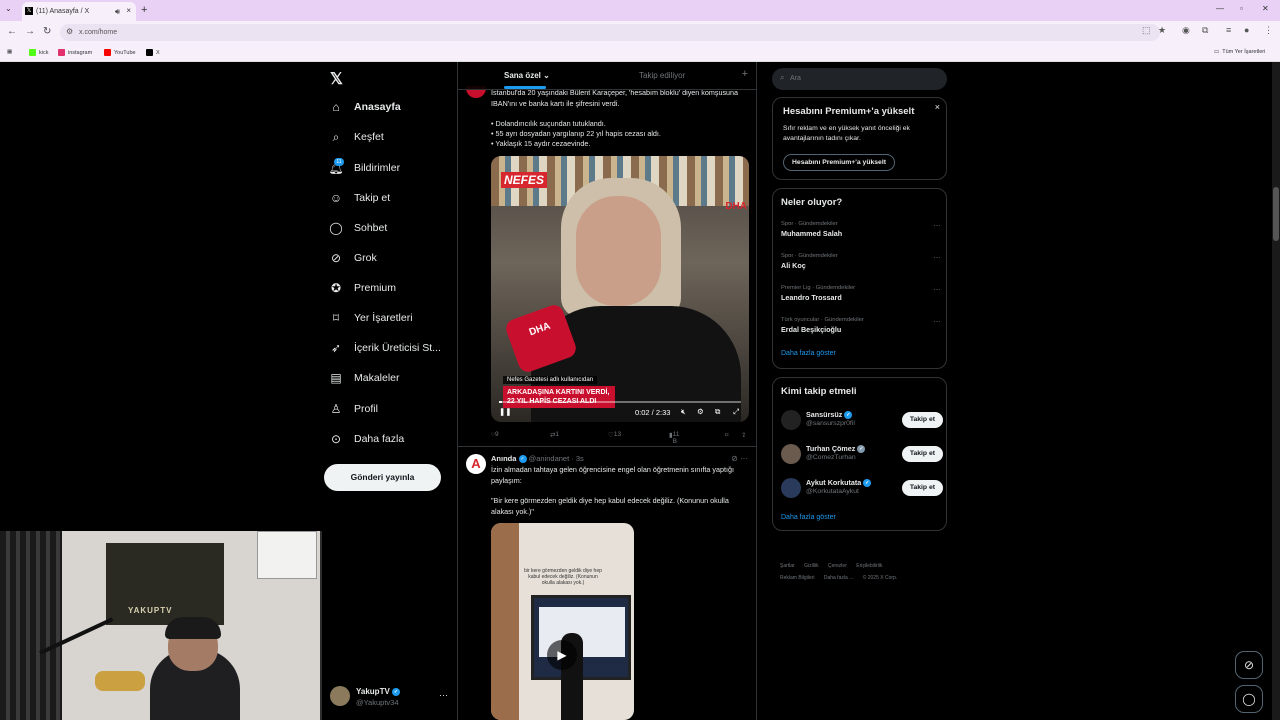 Image resolution: width=1280 pixels, height=720 pixels. I want to click on bookmark-kick: kick, so click(38, 52).